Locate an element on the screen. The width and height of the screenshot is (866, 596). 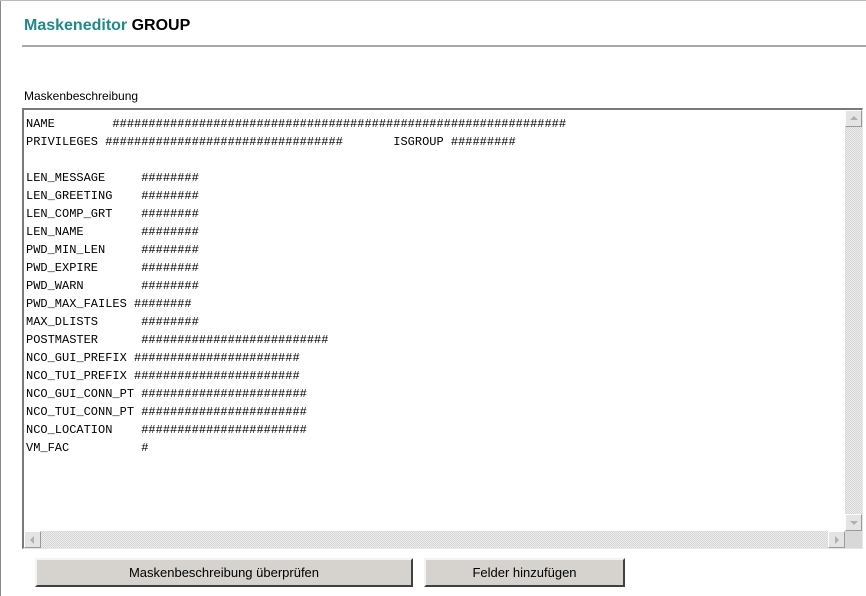
scrollbar-corner is located at coordinates (853, 539).